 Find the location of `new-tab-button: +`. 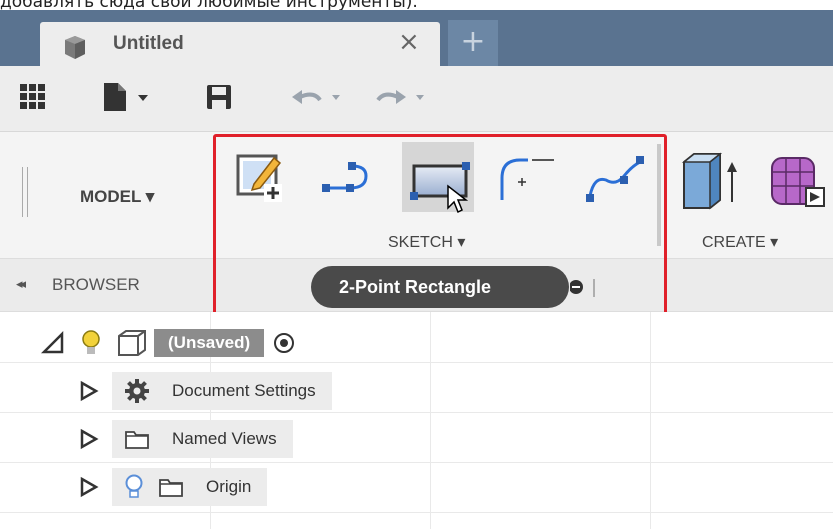

new-tab-button: + is located at coordinates (473, 43).